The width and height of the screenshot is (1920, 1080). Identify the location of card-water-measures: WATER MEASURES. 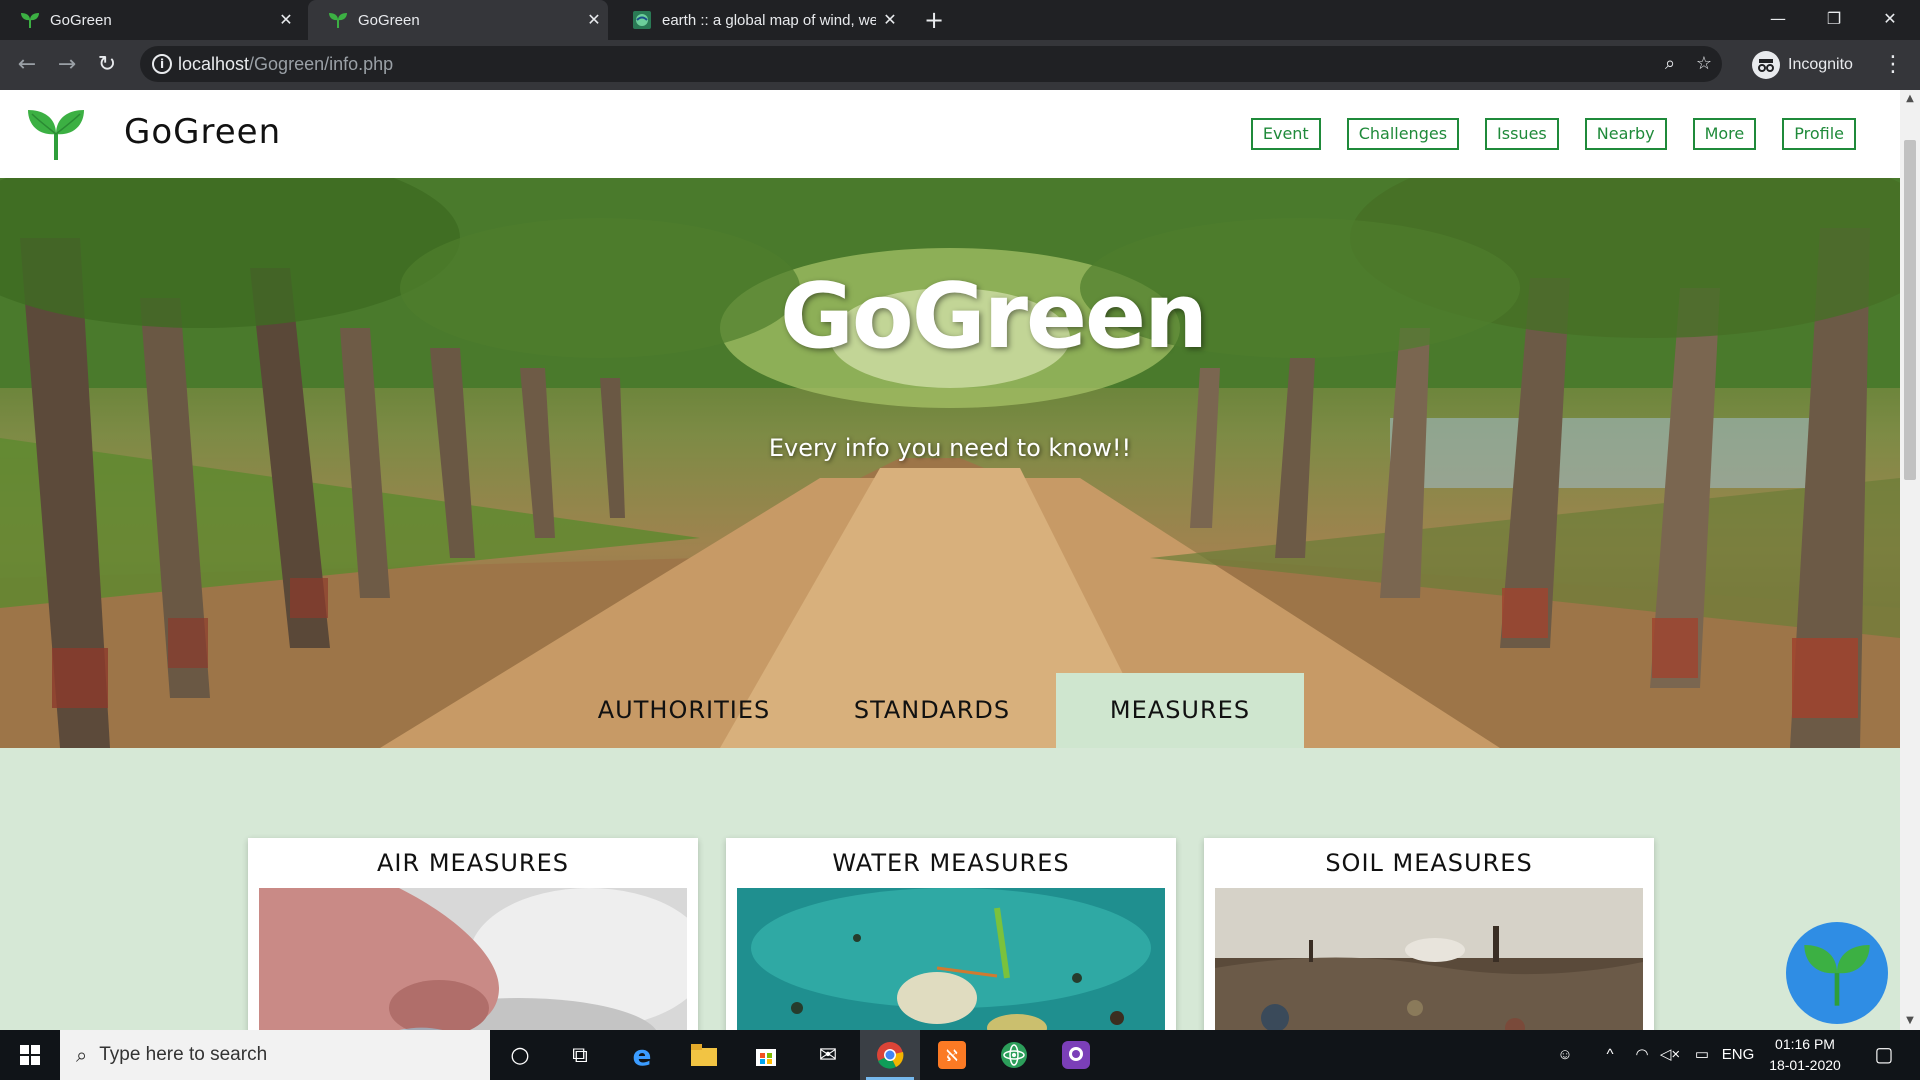
(951, 934).